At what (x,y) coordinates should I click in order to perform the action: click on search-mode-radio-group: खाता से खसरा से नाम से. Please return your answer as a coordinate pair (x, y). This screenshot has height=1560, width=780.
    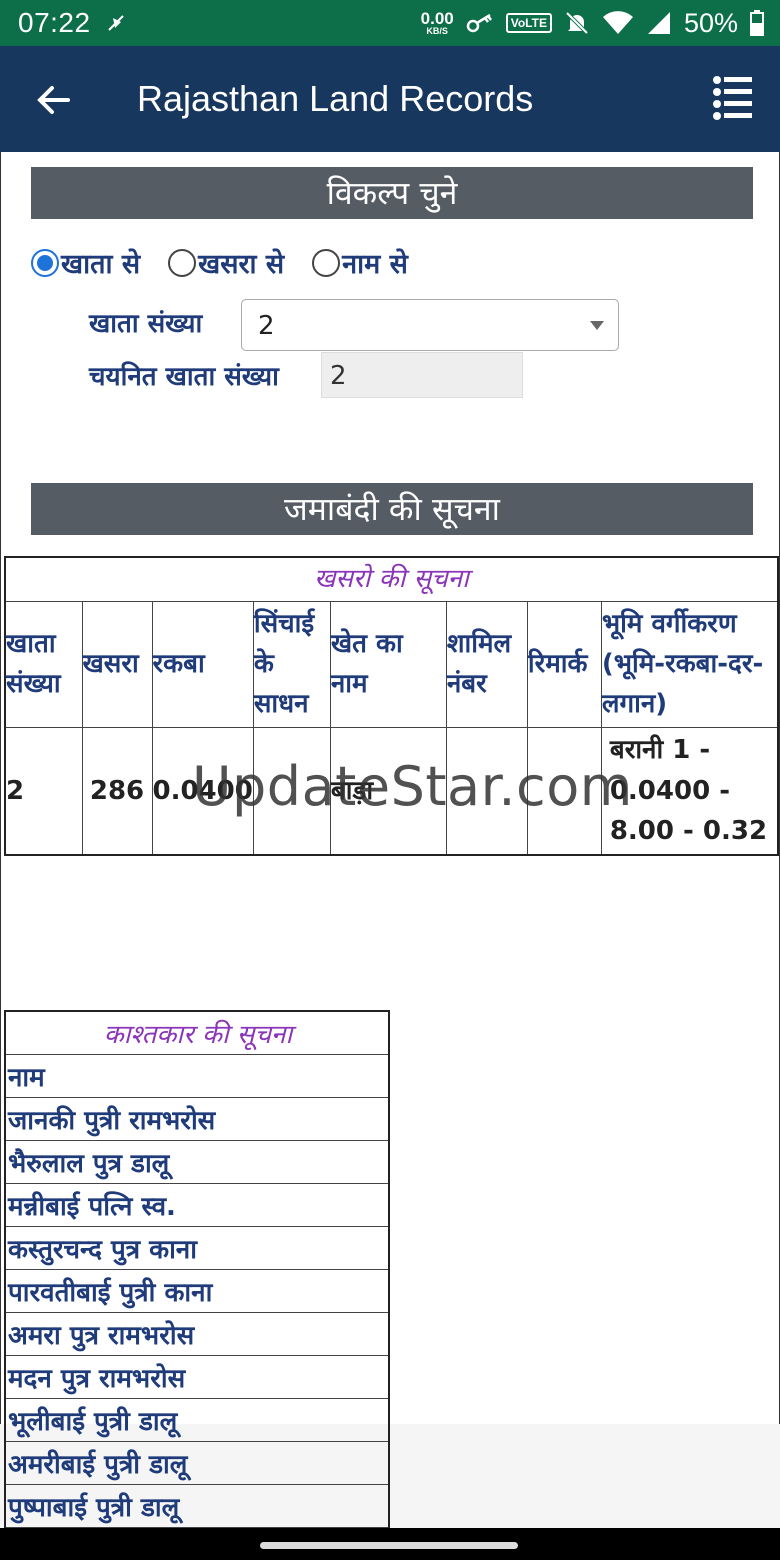
    Looking at the image, I should click on (233, 262).